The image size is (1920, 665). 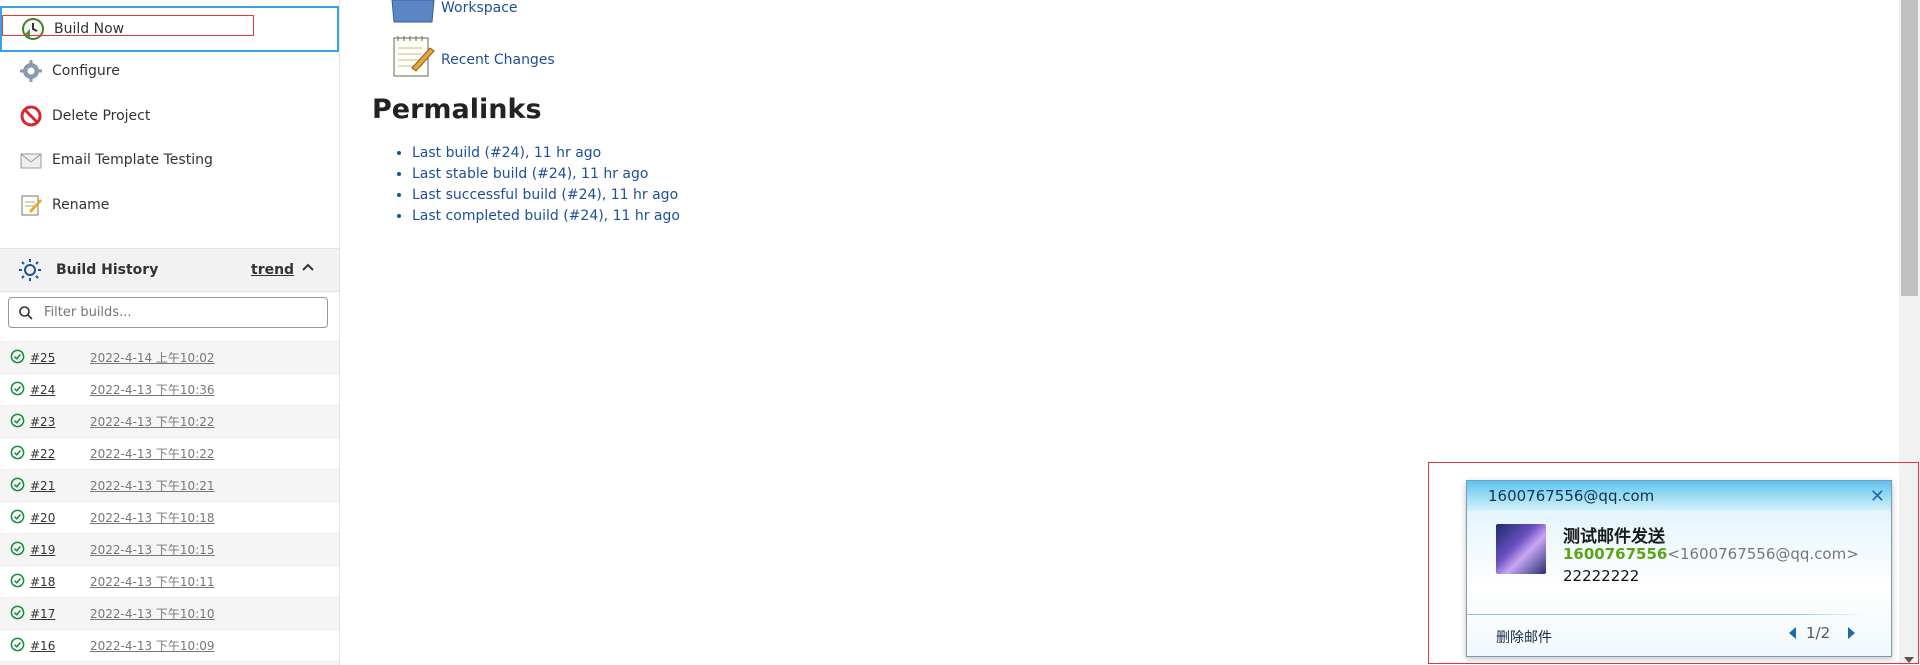 What do you see at coordinates (169, 71) in the screenshot?
I see `configure-task: Configure` at bounding box center [169, 71].